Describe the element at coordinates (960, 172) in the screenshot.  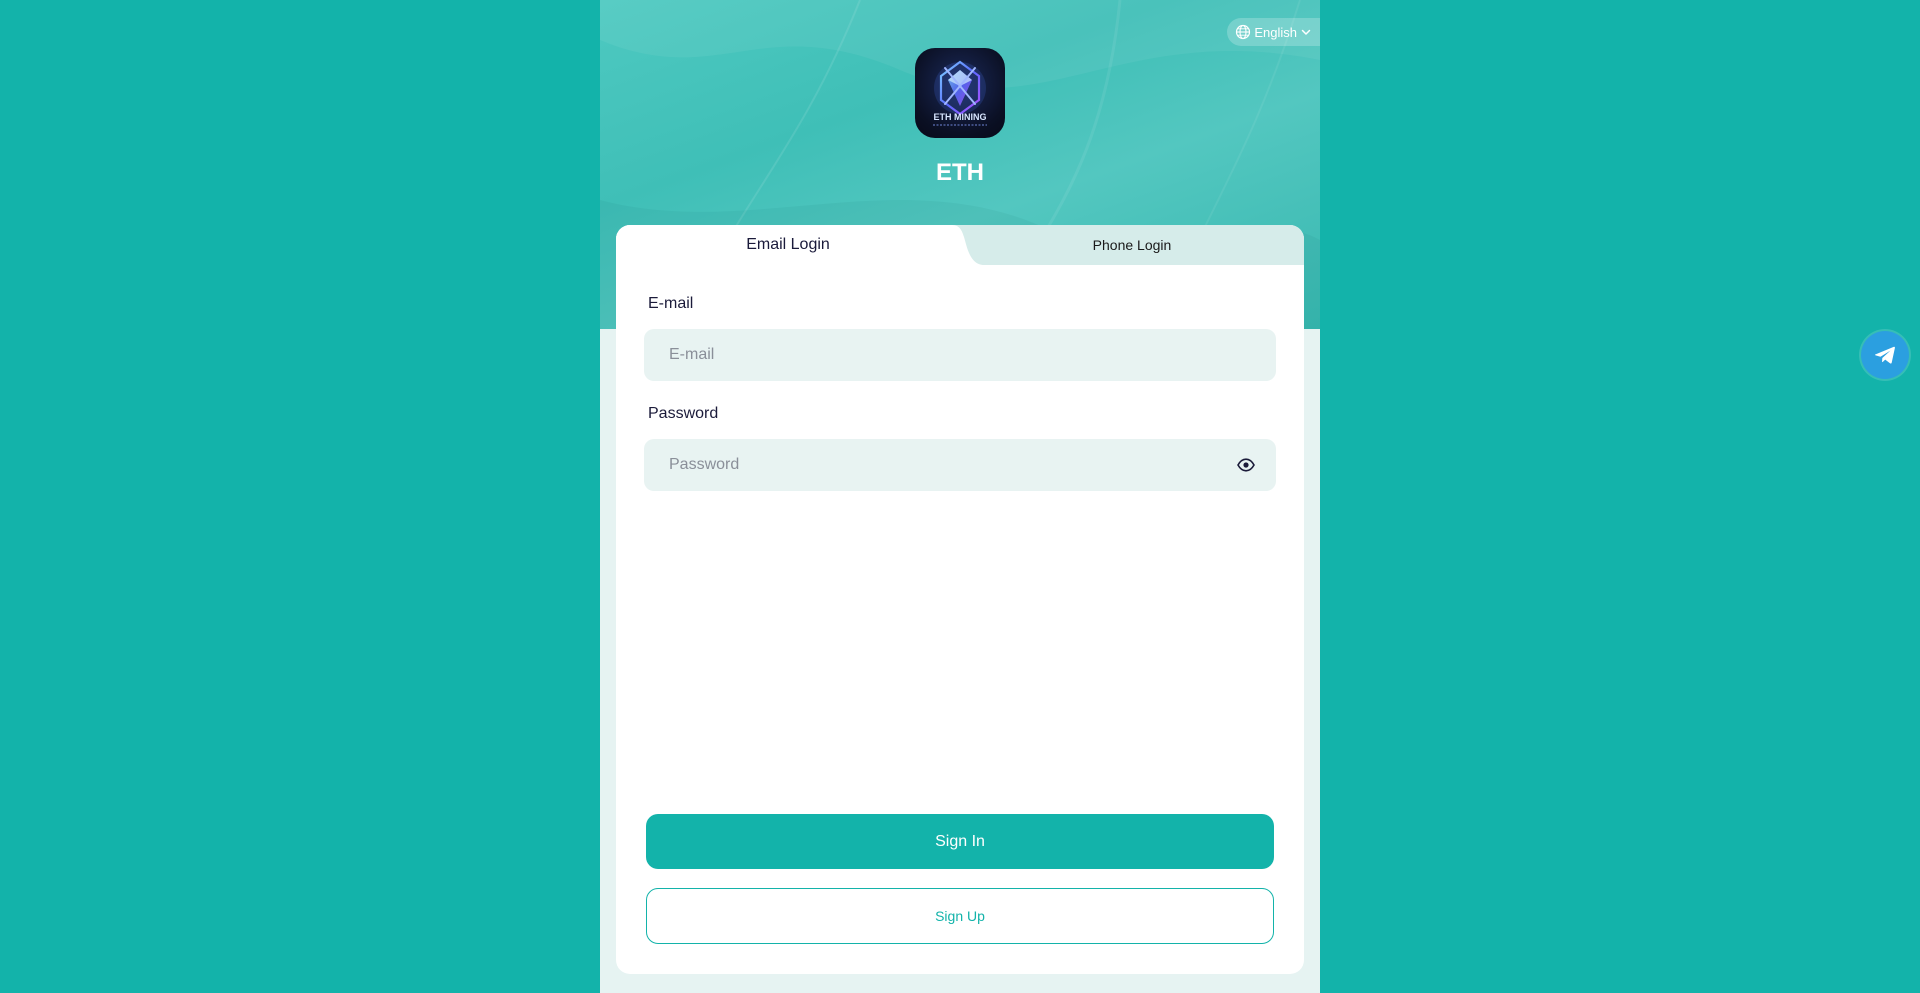
I see `brand-title: ETH` at that location.